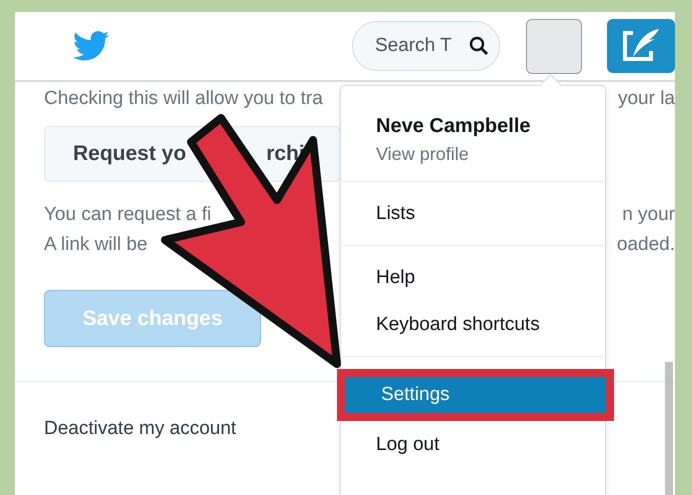  I want to click on notice-text: your la, so click(646, 99).